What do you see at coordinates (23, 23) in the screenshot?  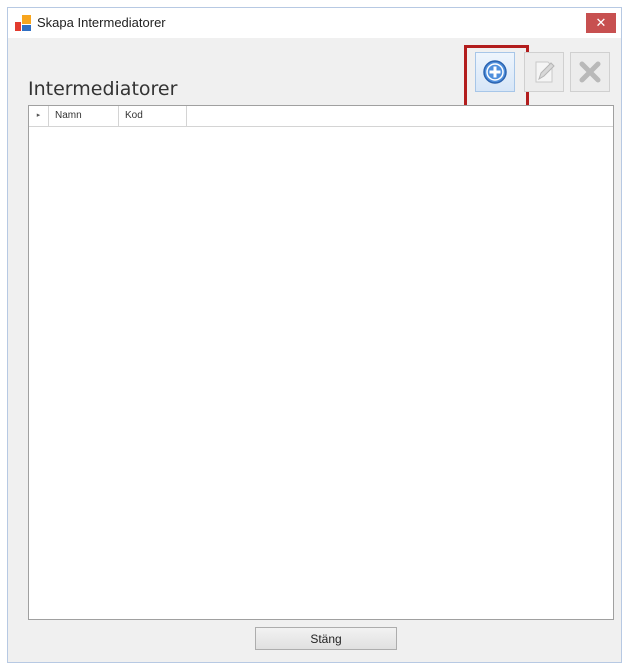 I see `app-icon` at bounding box center [23, 23].